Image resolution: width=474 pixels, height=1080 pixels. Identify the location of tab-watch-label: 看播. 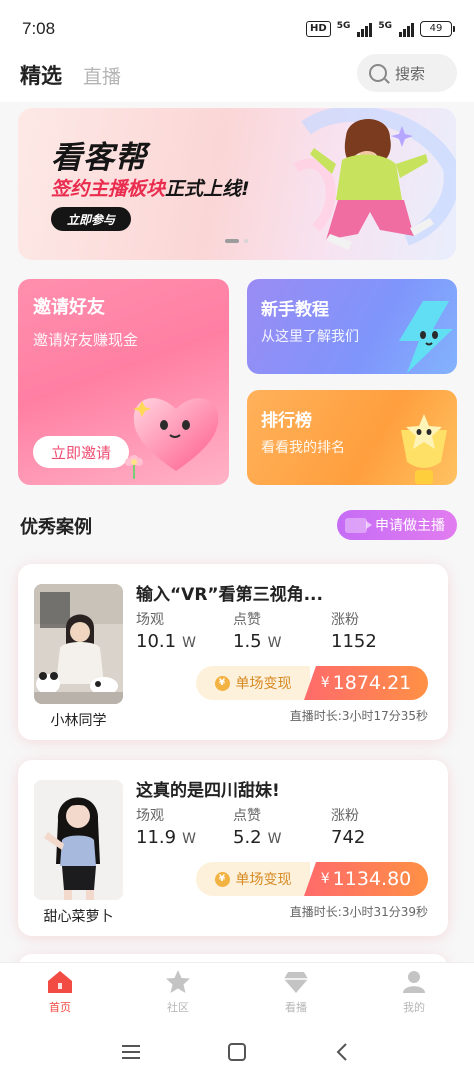
(296, 1007).